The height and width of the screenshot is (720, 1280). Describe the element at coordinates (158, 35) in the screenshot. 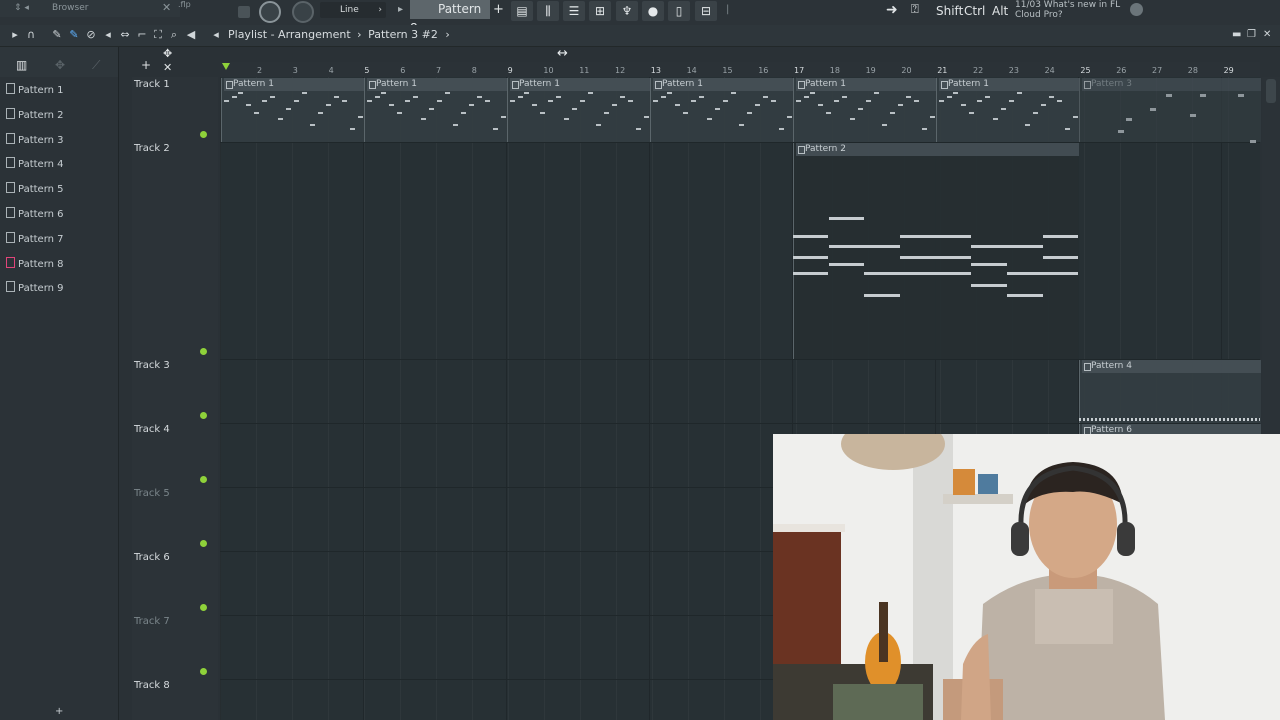

I see `select-icon: ⛶` at that location.